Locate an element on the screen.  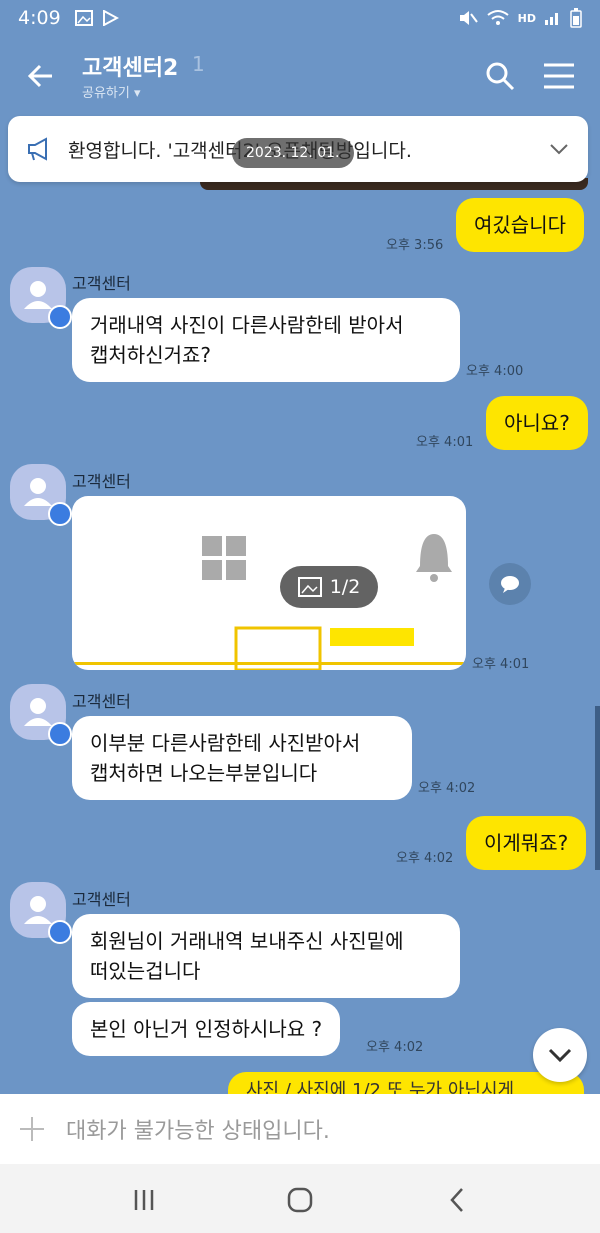
scroll-down-button is located at coordinates (560, 1055).